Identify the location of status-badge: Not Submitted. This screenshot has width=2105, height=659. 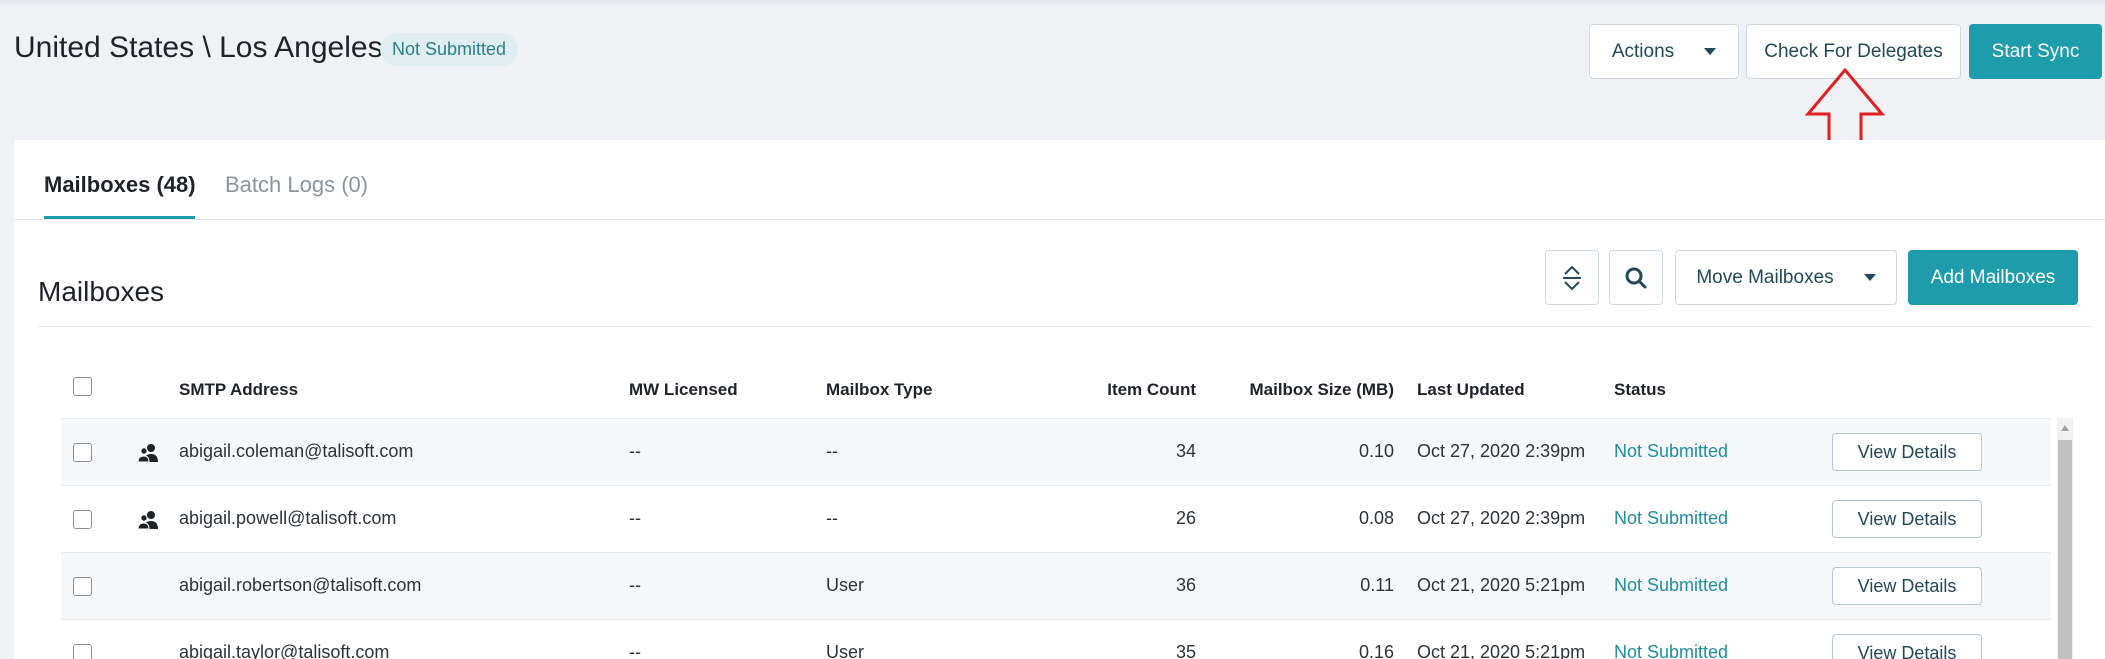
(449, 49).